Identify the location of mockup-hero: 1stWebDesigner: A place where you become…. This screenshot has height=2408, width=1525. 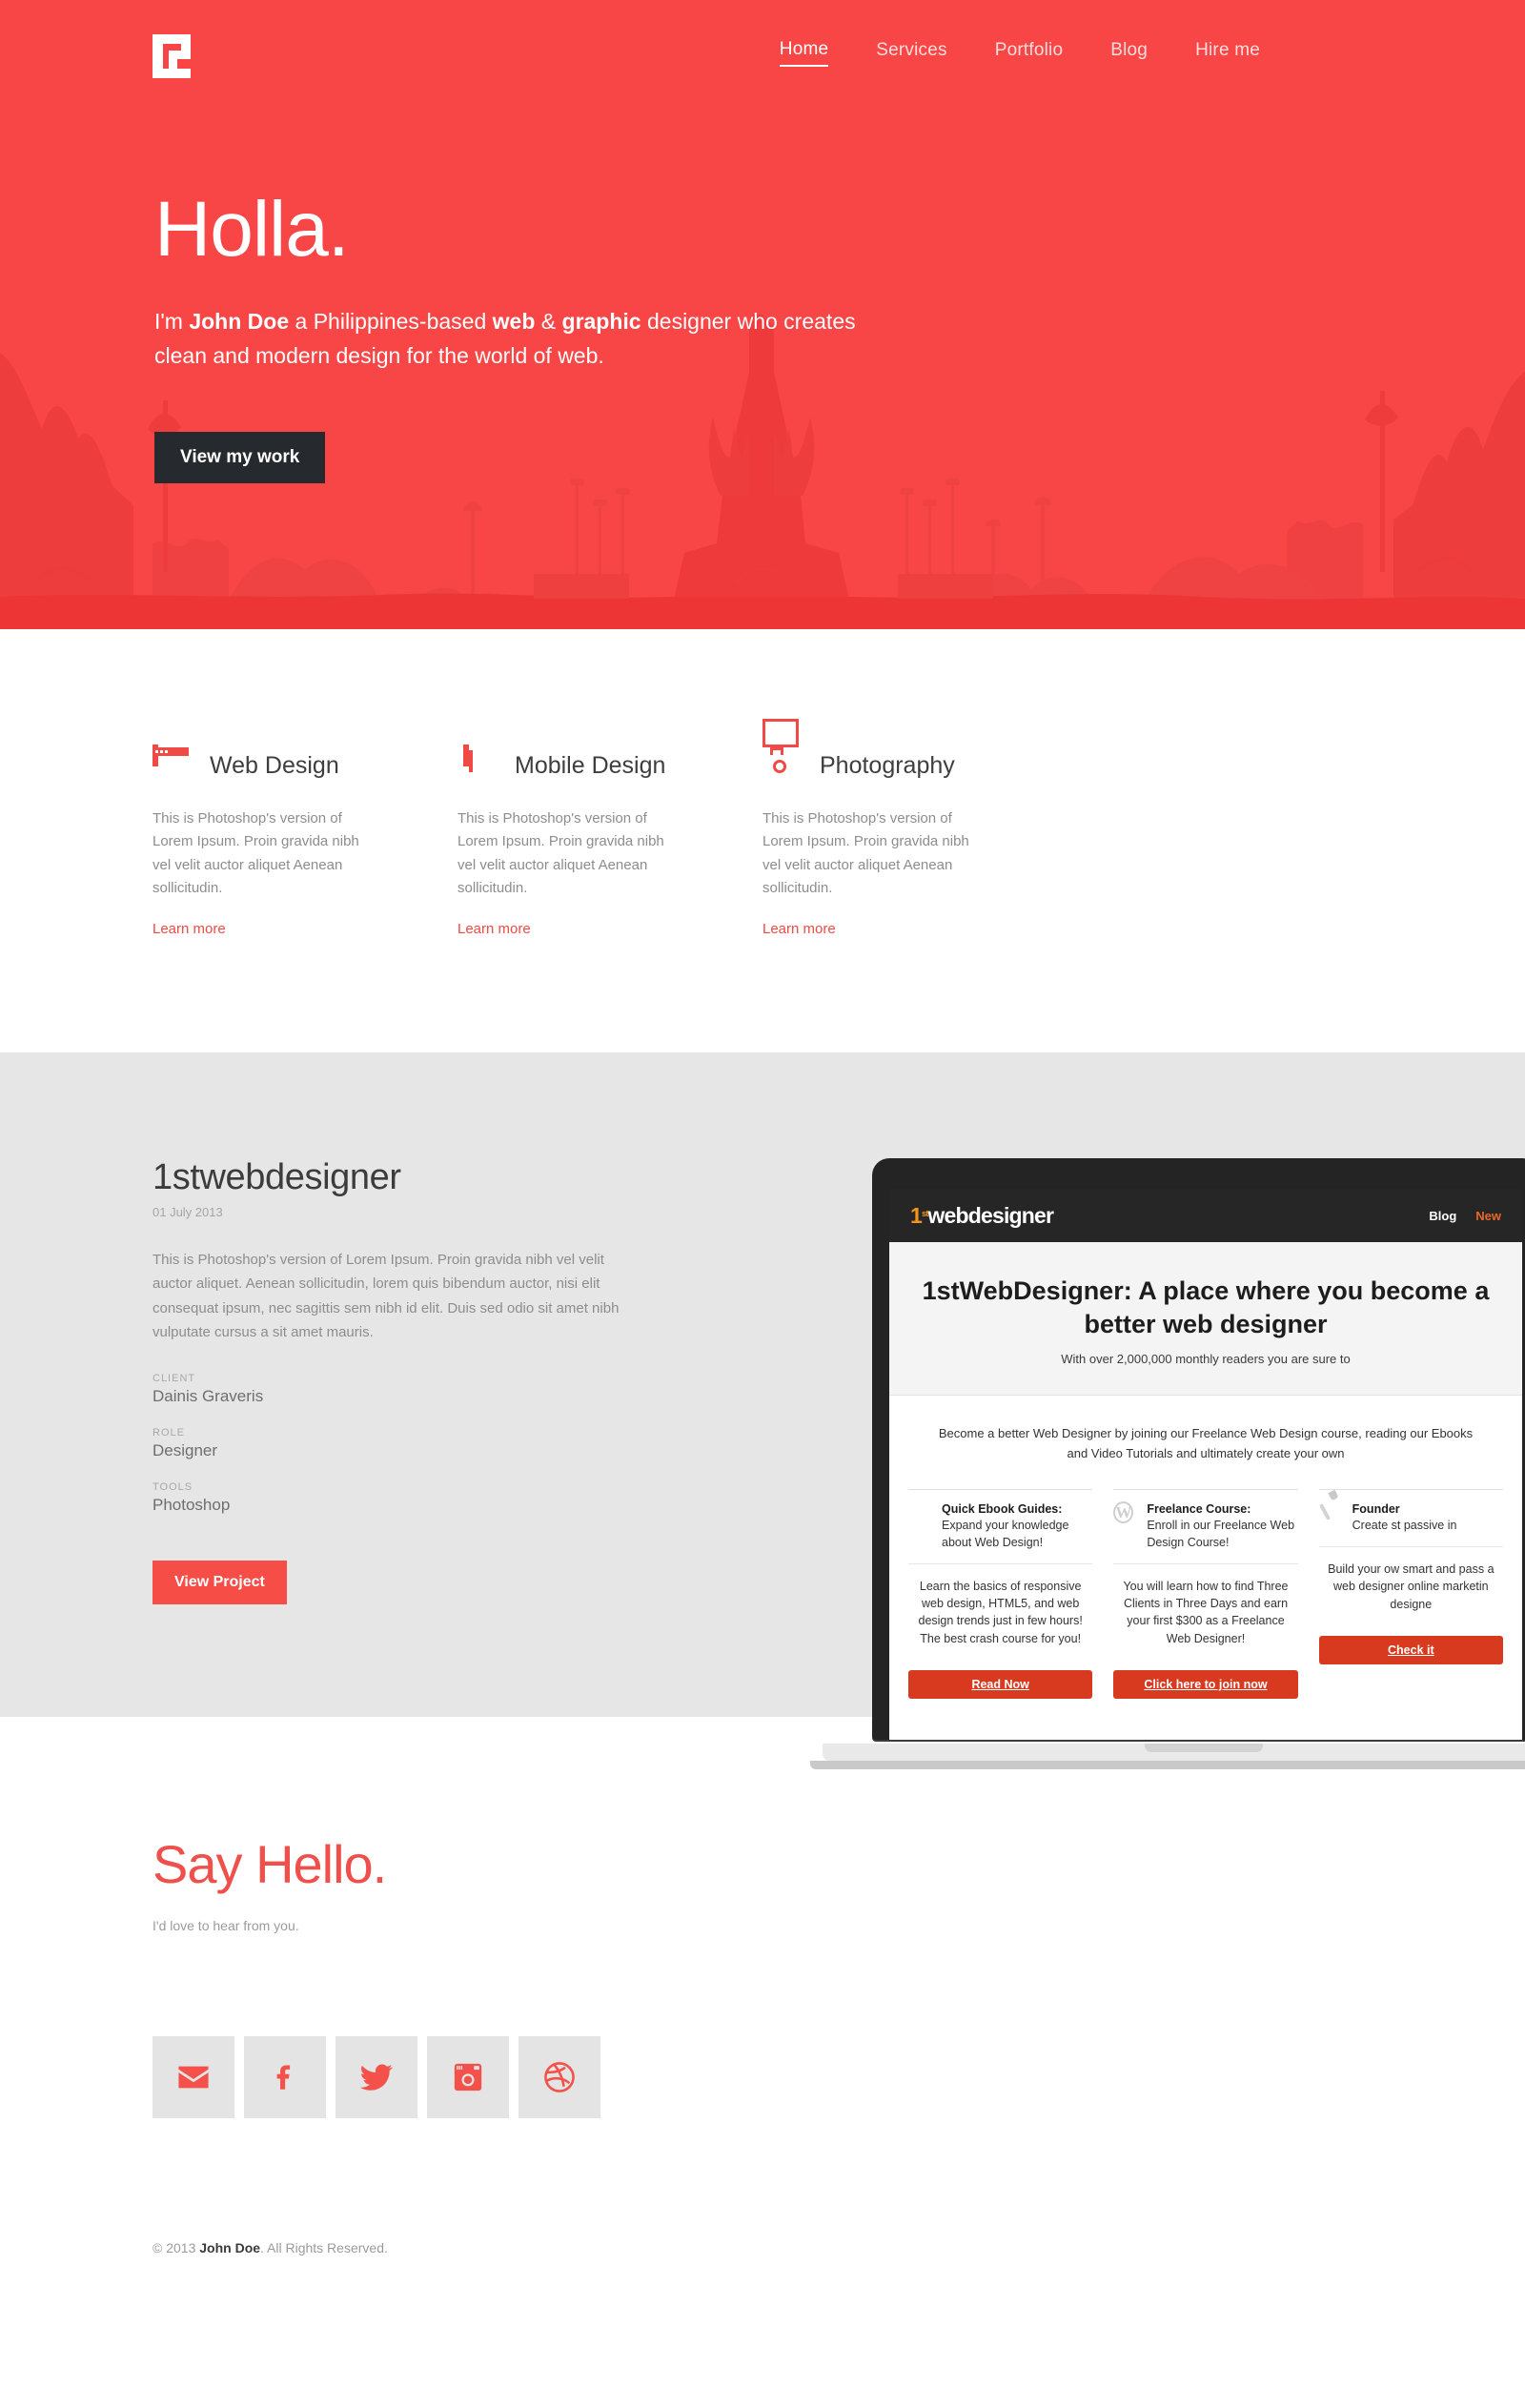
(1205, 1319).